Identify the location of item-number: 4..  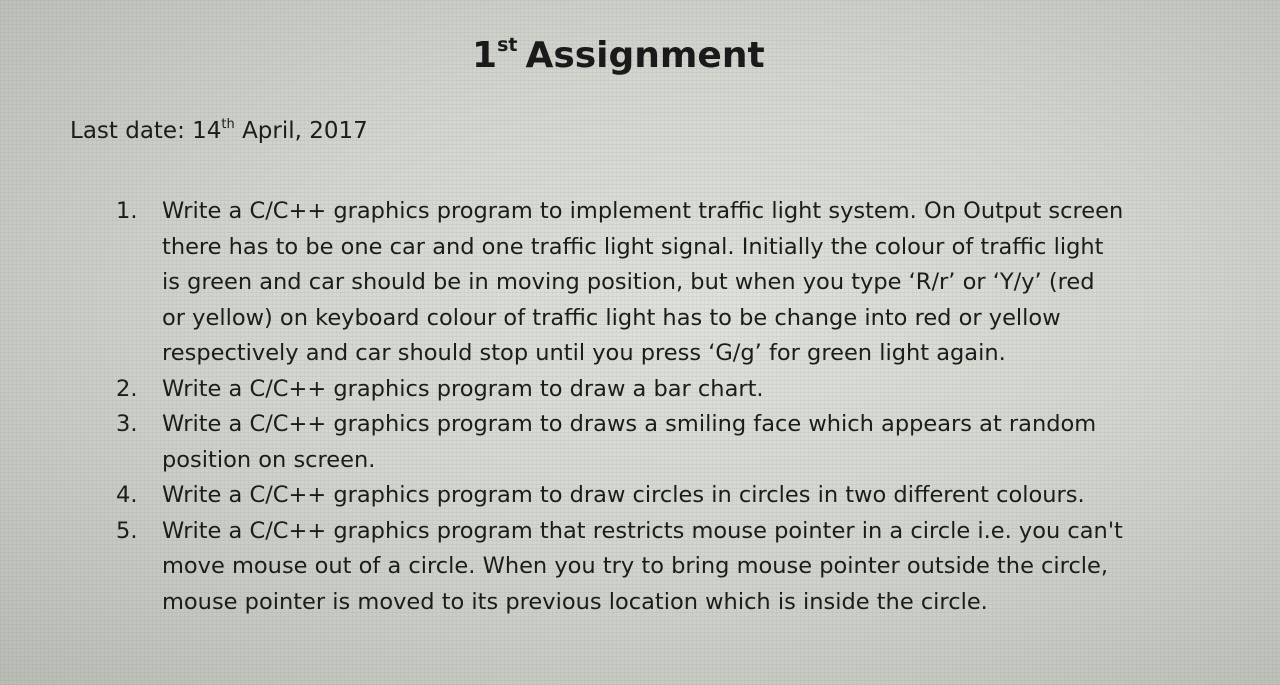
(127, 495).